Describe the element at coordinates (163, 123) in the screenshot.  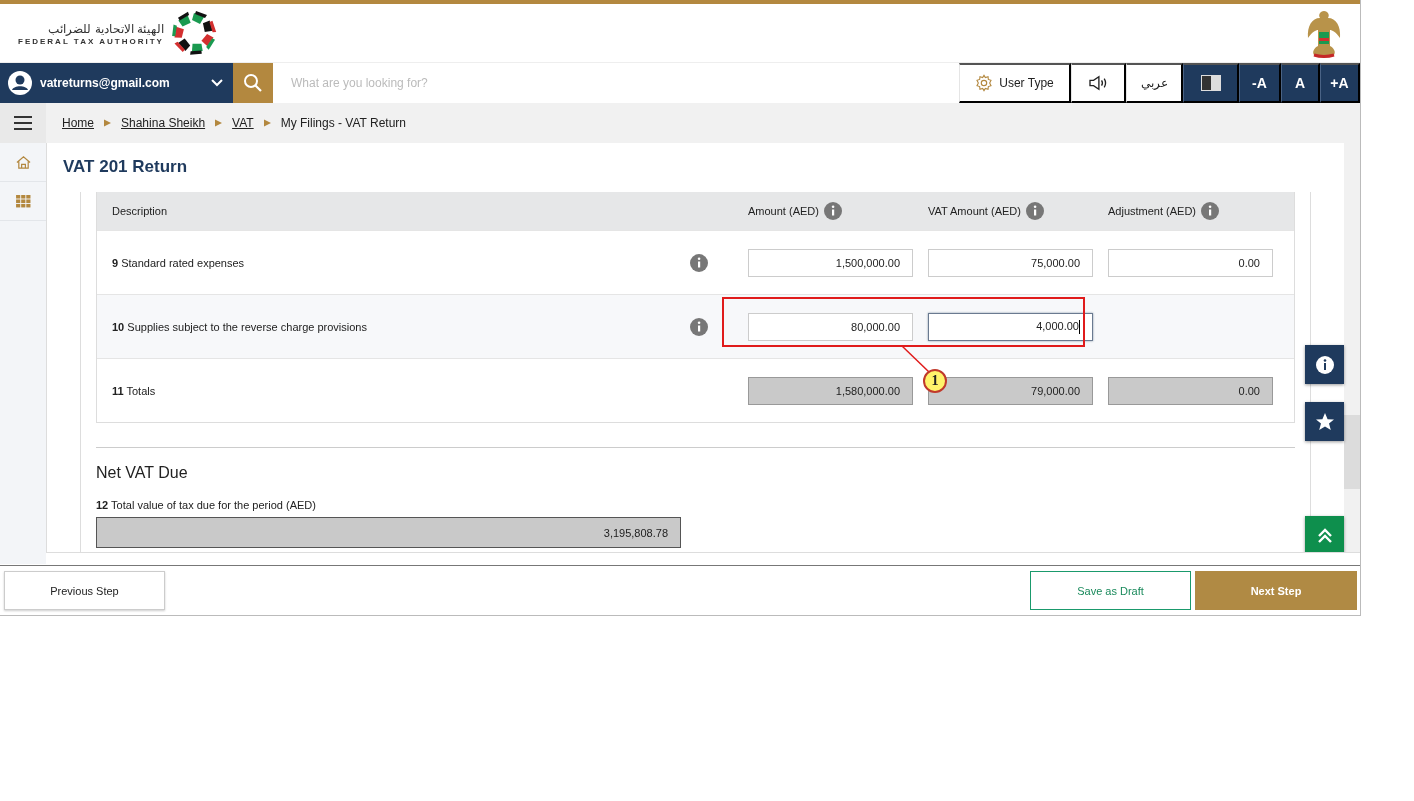
I see `breadcrumb-link: Shahina Sheikh` at that location.